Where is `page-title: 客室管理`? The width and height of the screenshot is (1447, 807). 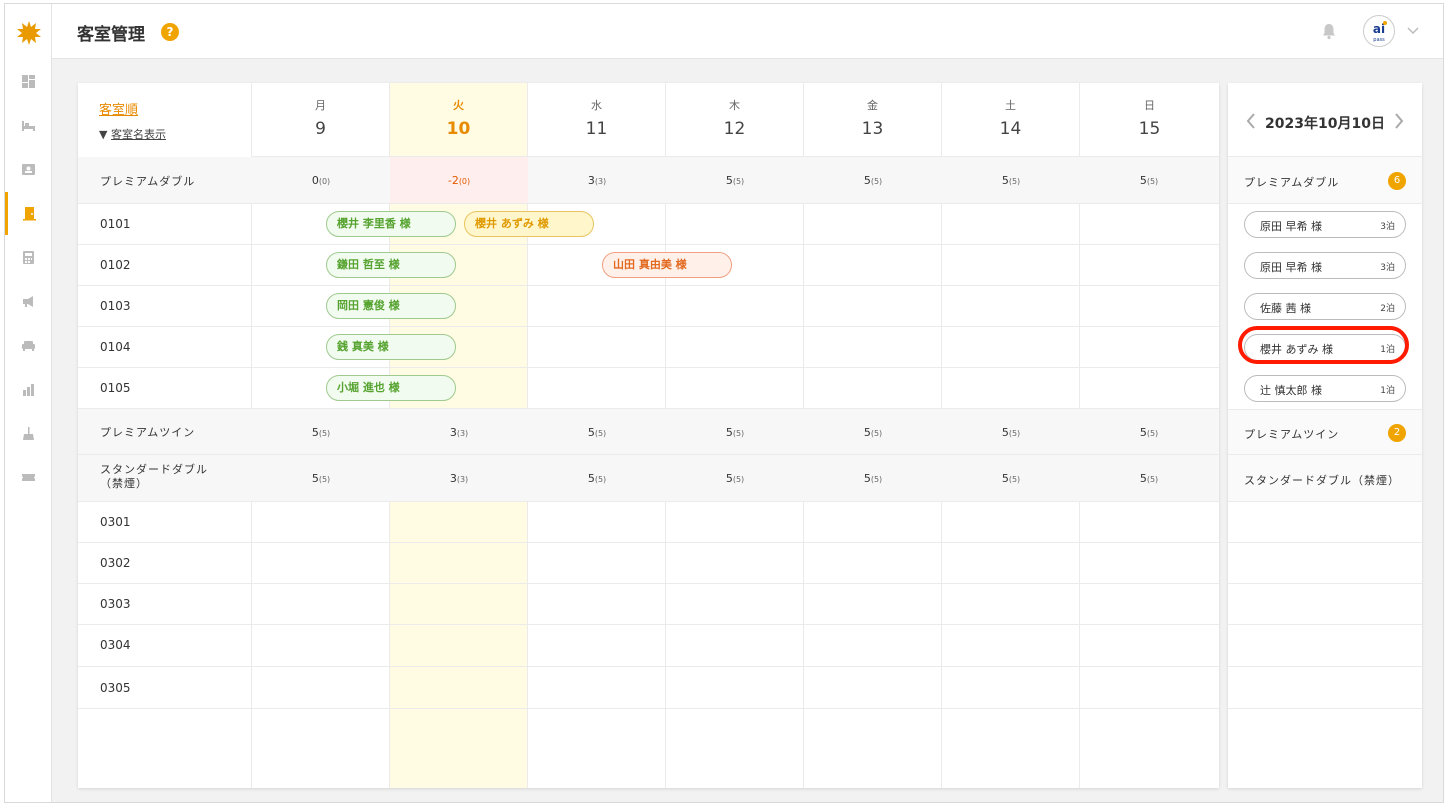 page-title: 客室管理 is located at coordinates (111, 35).